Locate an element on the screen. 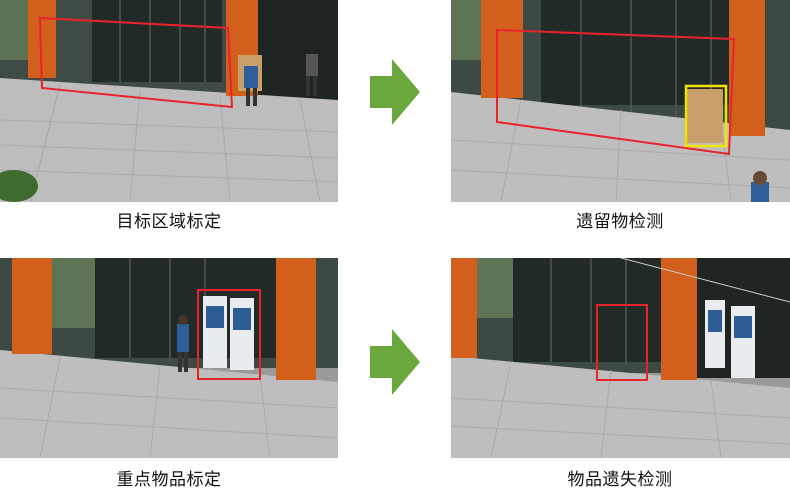  caption-abandoned-detection: 遗留物检测 is located at coordinates (620, 222).